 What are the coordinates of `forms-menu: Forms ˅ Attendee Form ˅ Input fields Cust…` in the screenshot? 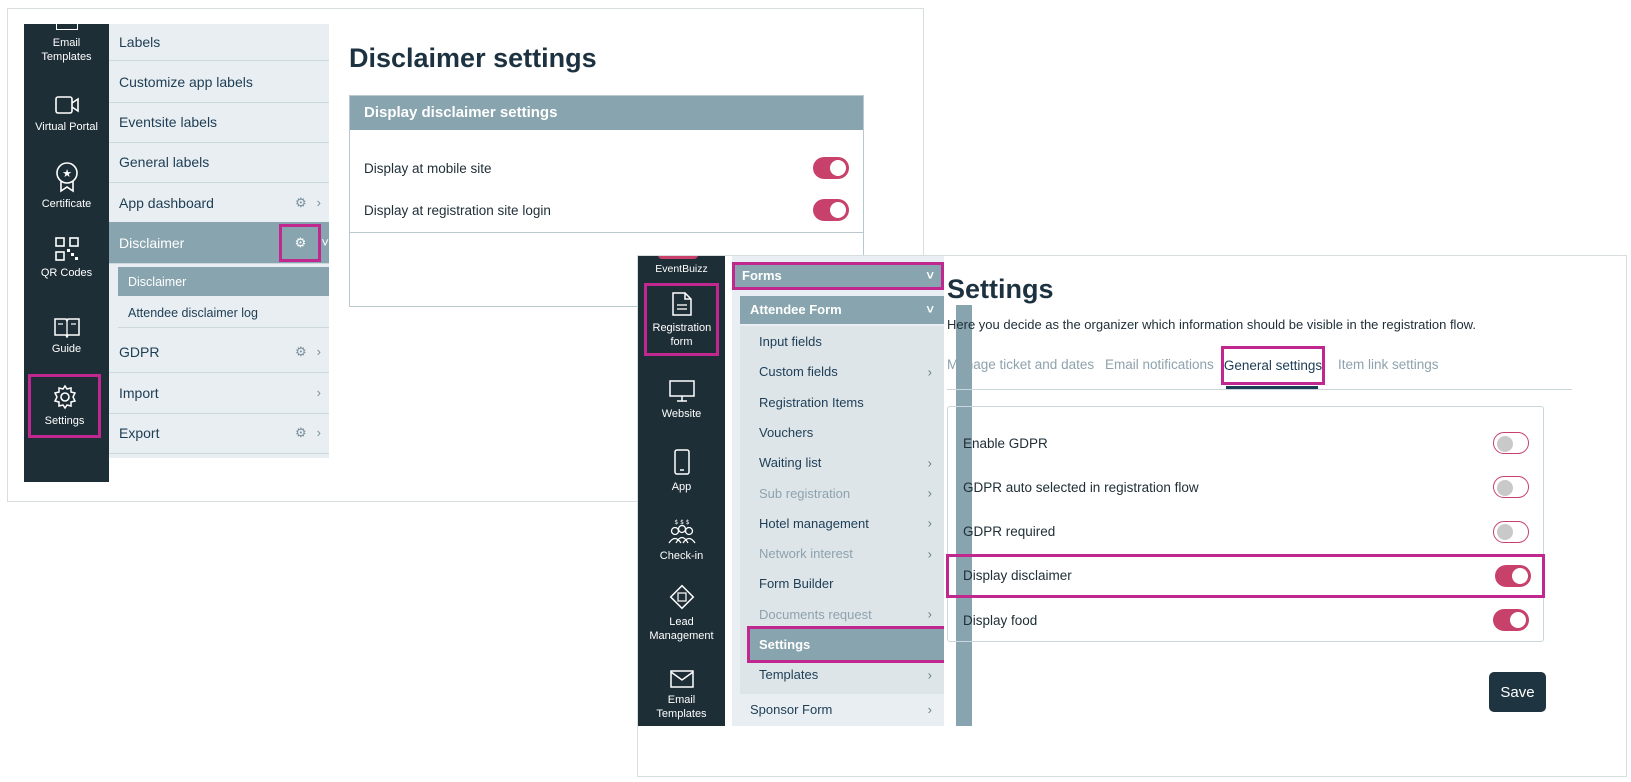 It's located at (838, 491).